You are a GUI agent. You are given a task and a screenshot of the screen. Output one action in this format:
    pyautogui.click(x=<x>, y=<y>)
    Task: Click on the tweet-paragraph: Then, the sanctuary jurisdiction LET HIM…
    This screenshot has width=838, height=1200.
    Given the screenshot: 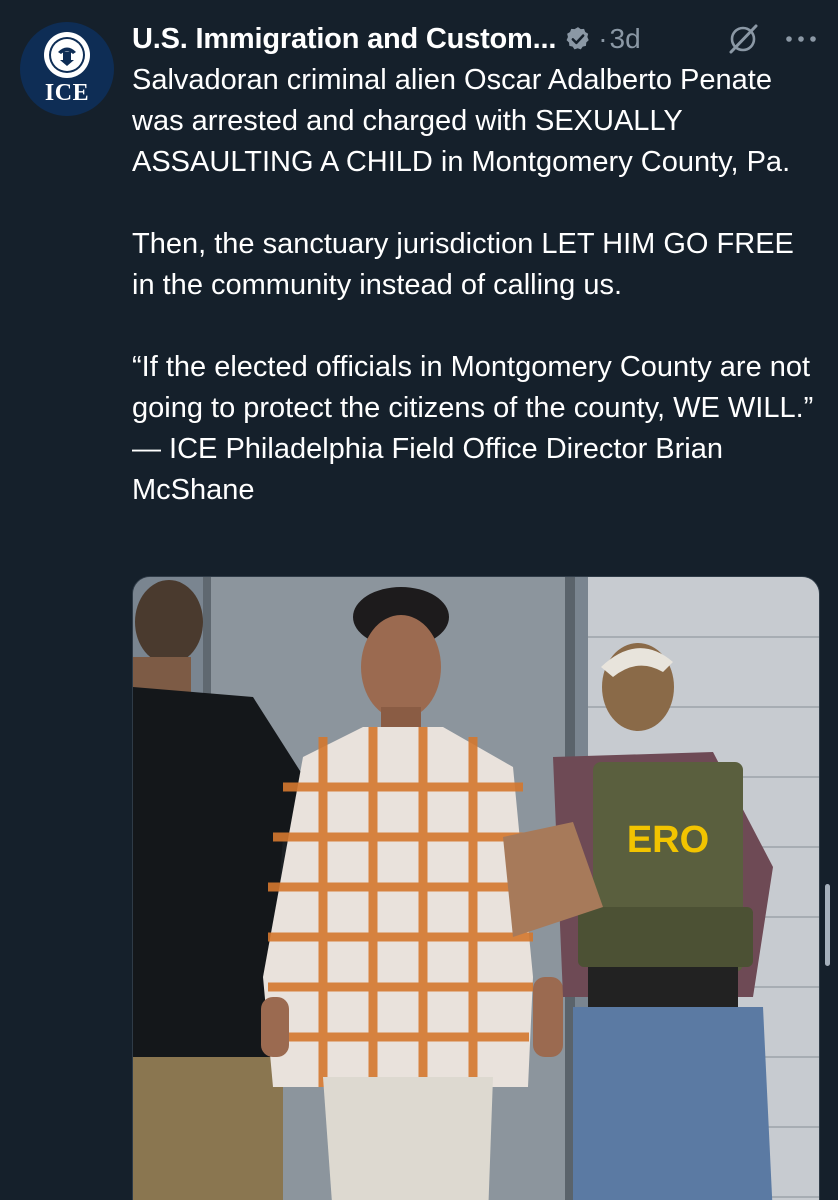 What is the action you would take?
    pyautogui.click(x=463, y=264)
    